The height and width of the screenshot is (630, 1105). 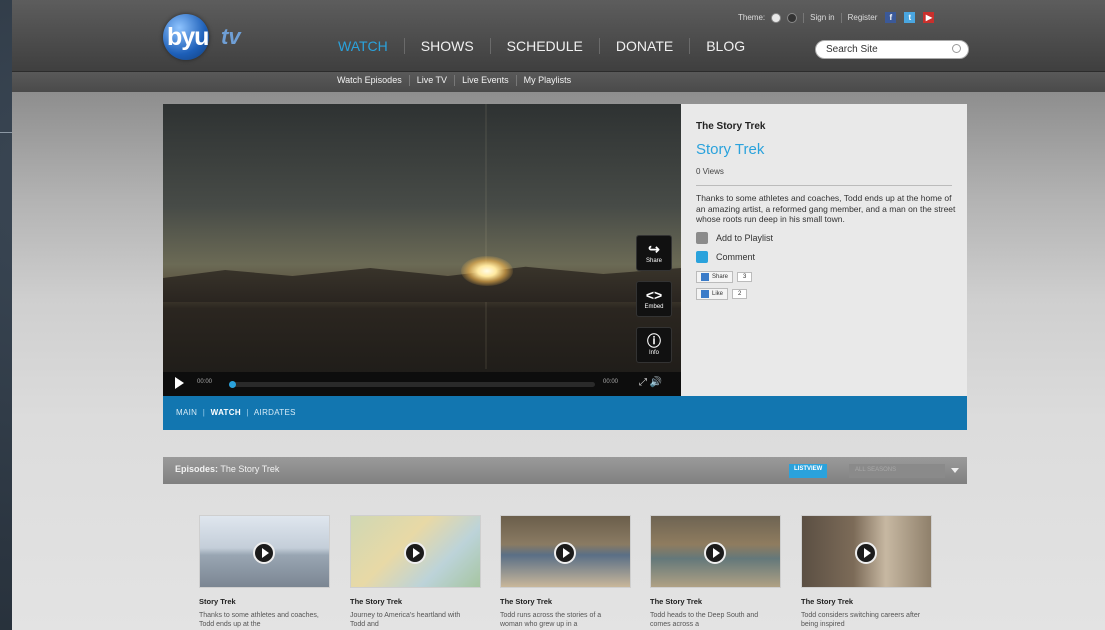 I want to click on subnav-live-events: Live Events, so click(x=486, y=80).